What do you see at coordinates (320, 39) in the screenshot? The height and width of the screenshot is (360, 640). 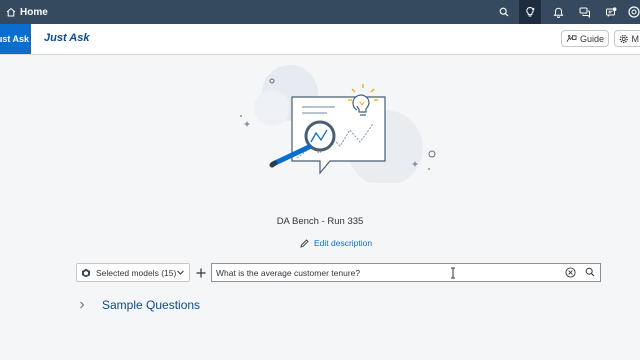 I see `app-header: Just Ask Just Ask Guide M` at bounding box center [320, 39].